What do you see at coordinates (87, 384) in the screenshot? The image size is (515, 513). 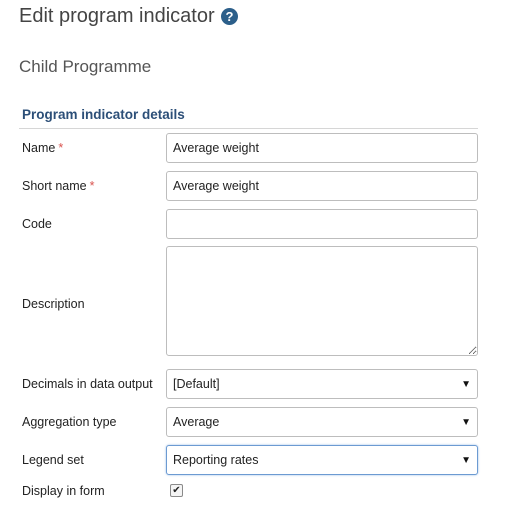 I see `decimals-label: Decimals in data output` at bounding box center [87, 384].